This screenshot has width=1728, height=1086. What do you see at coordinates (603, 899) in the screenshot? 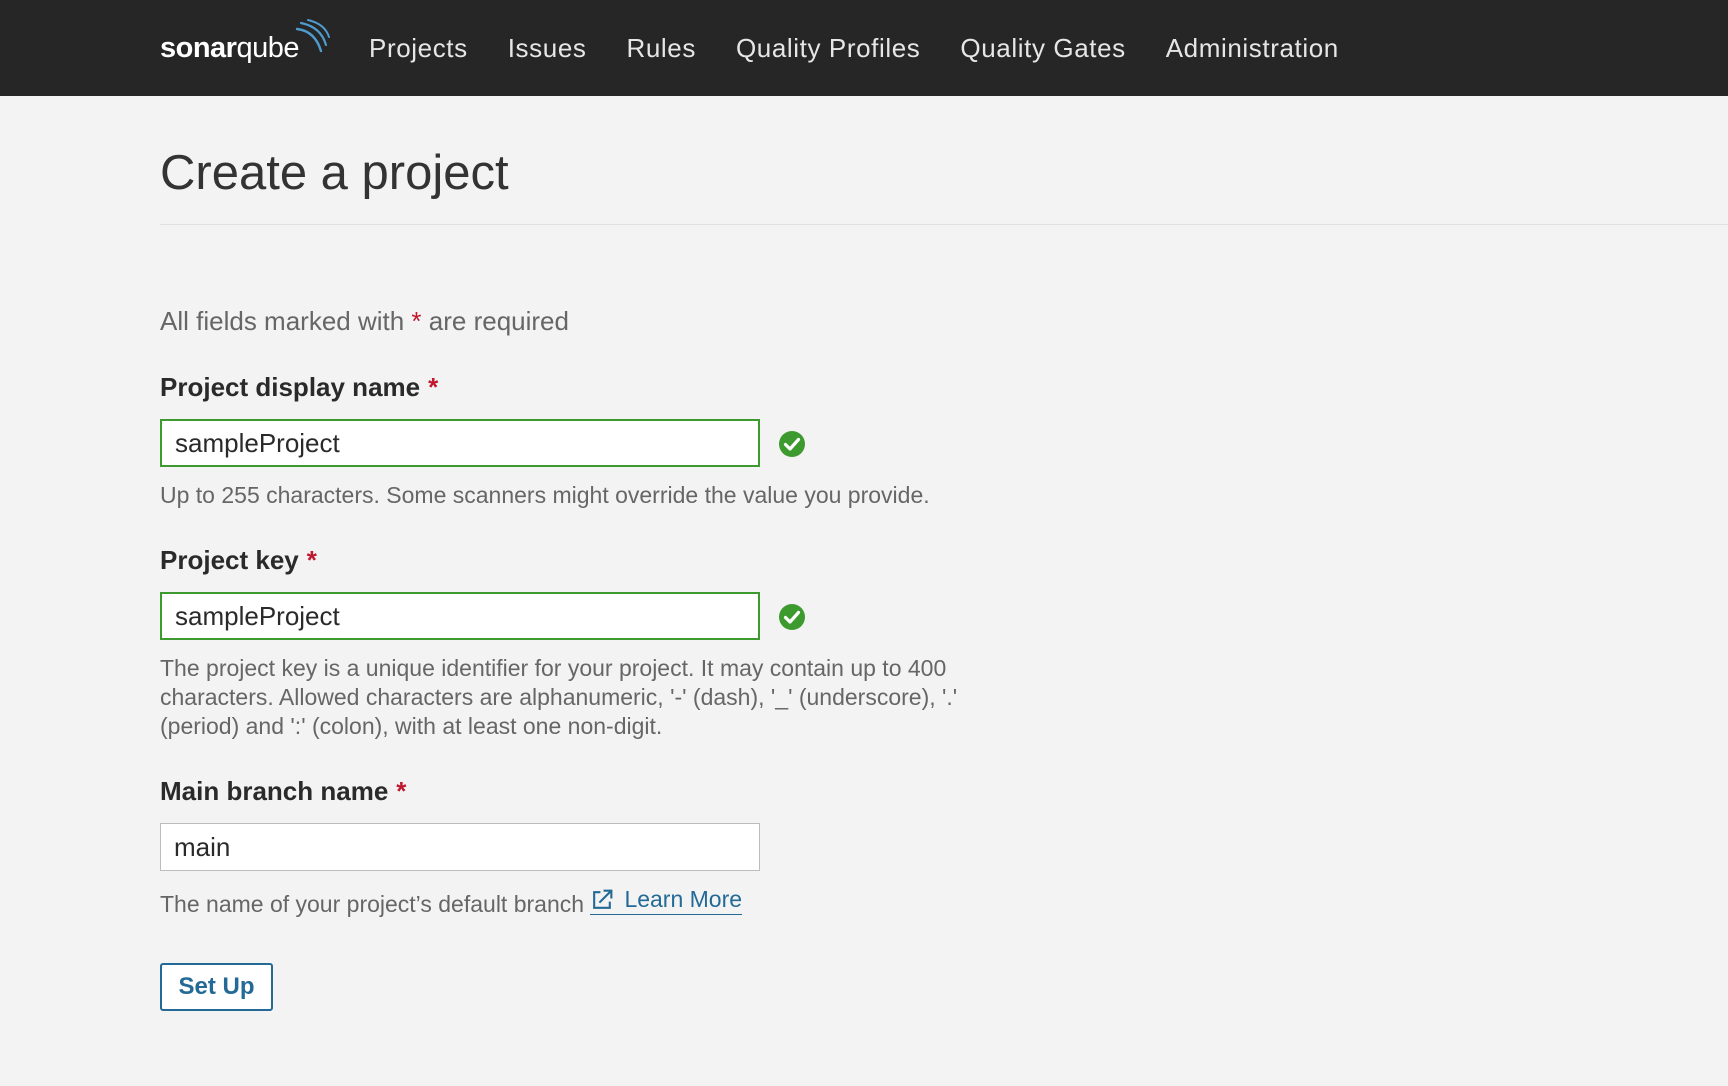
I see `external-link-icon` at bounding box center [603, 899].